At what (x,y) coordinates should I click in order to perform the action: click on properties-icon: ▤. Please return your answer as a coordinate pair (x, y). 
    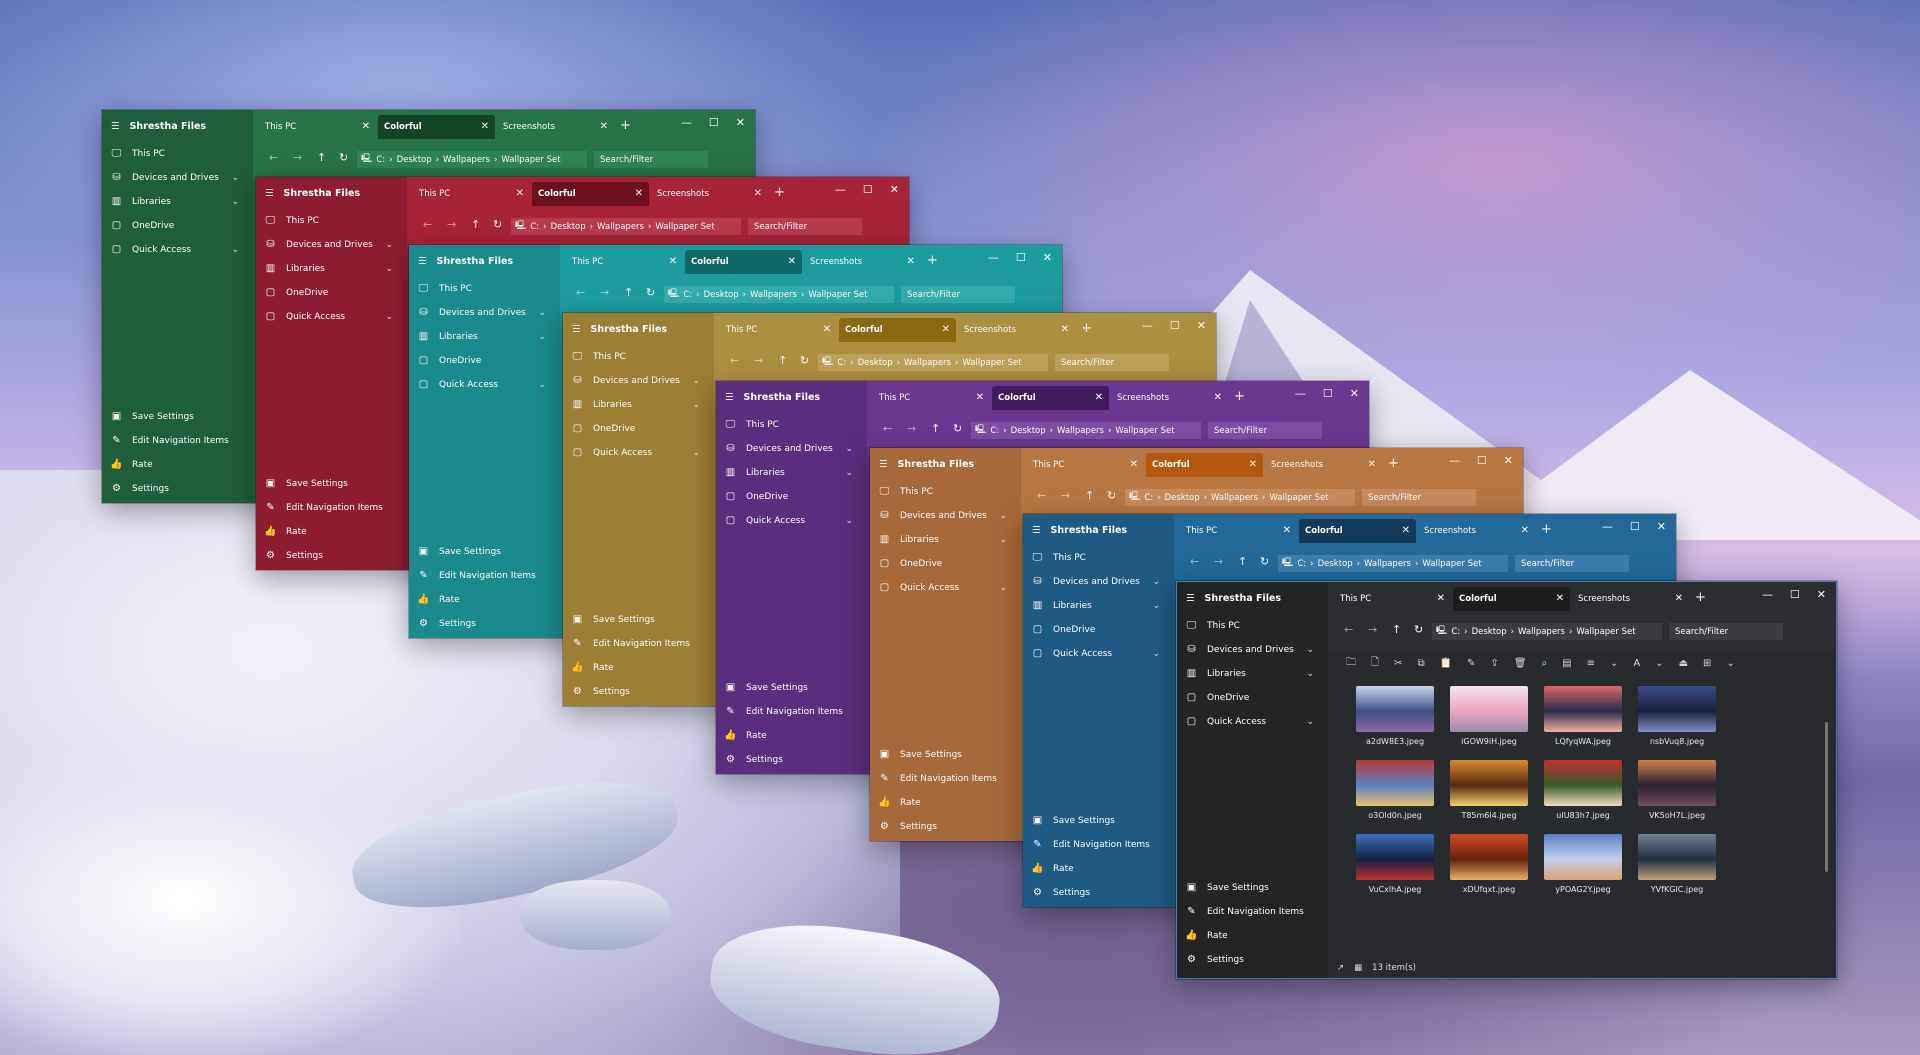
    Looking at the image, I should click on (1566, 663).